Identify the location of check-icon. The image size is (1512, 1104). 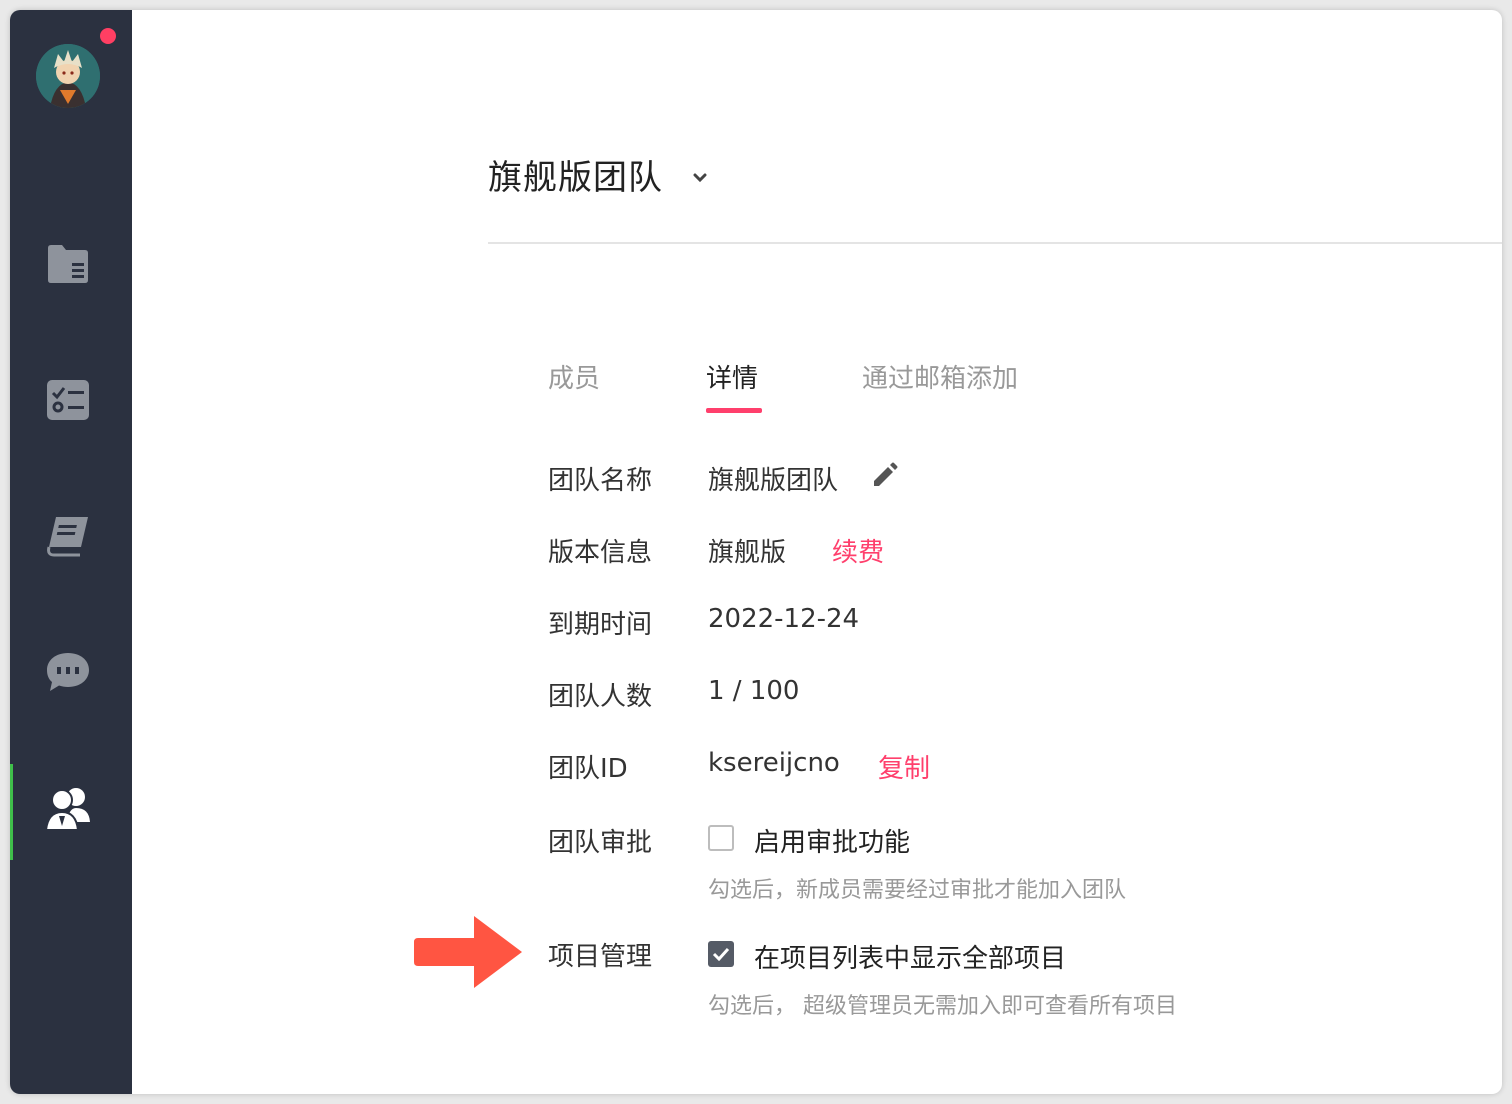
(721, 954).